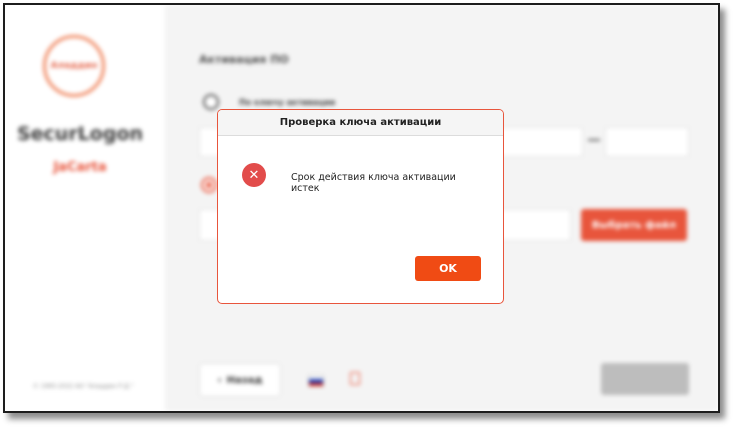 This screenshot has height=430, width=735. I want to click on back-button-label: Назад, so click(244, 380).